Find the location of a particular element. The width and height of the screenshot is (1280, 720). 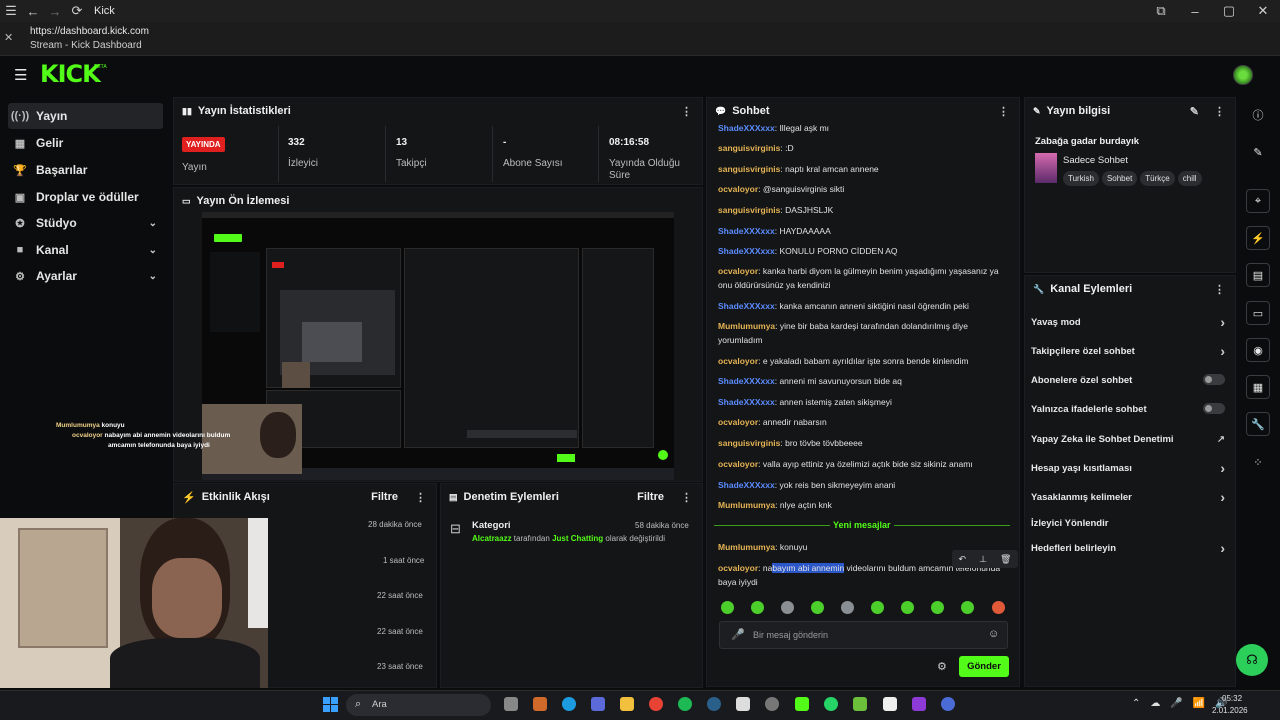

reply-icon: ↶ is located at coordinates (963, 559).